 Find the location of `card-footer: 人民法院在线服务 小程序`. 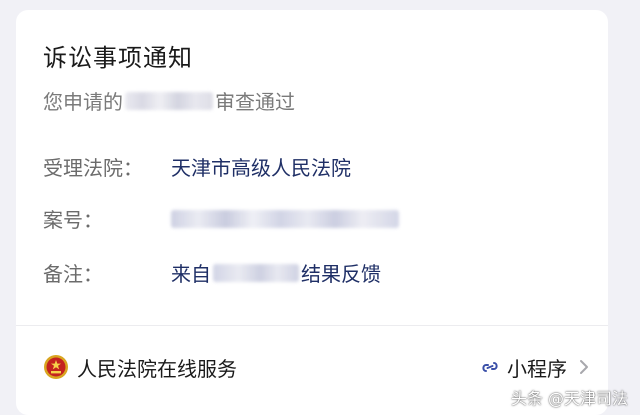

card-footer: 人民法院在线服务 小程序 is located at coordinates (317, 367).